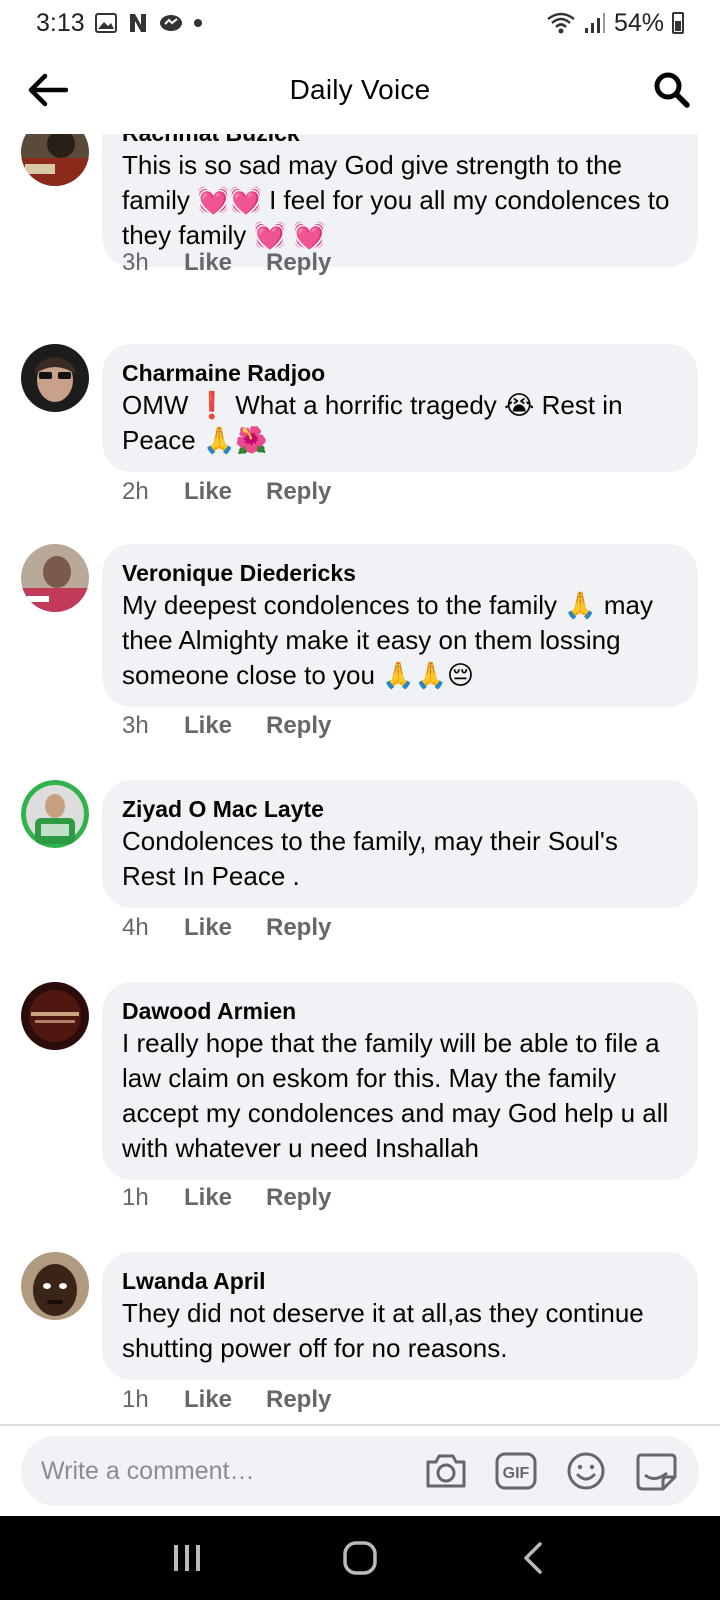 The height and width of the screenshot is (1600, 720). I want to click on comment-actions: 2h Like Reply, so click(226, 492).